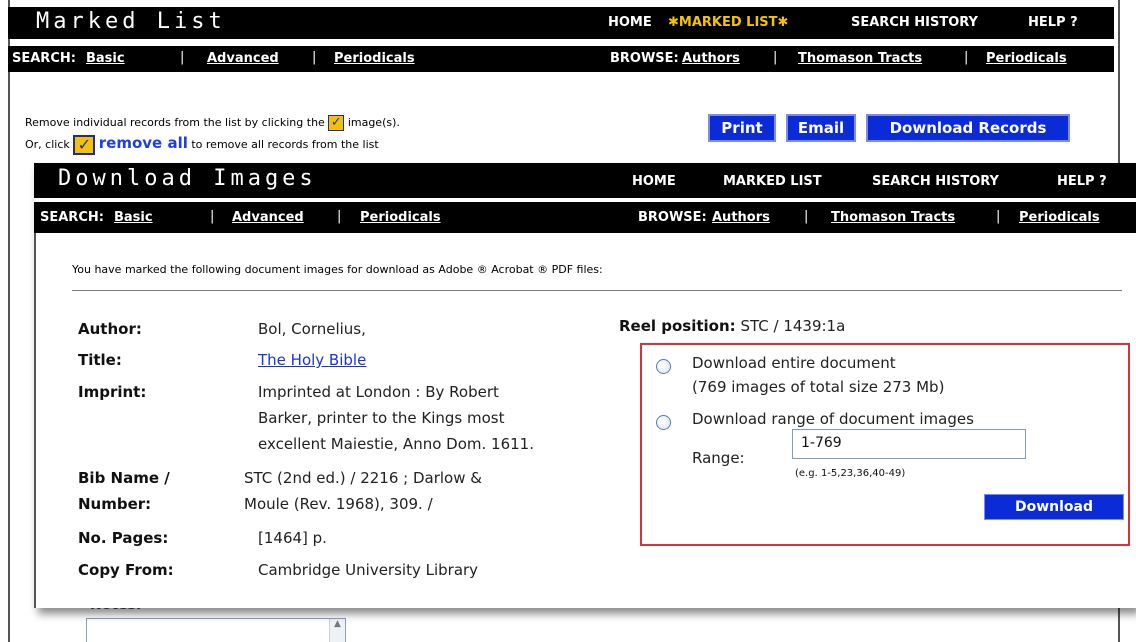  What do you see at coordinates (100, 360) in the screenshot?
I see `title-label: Title:` at bounding box center [100, 360].